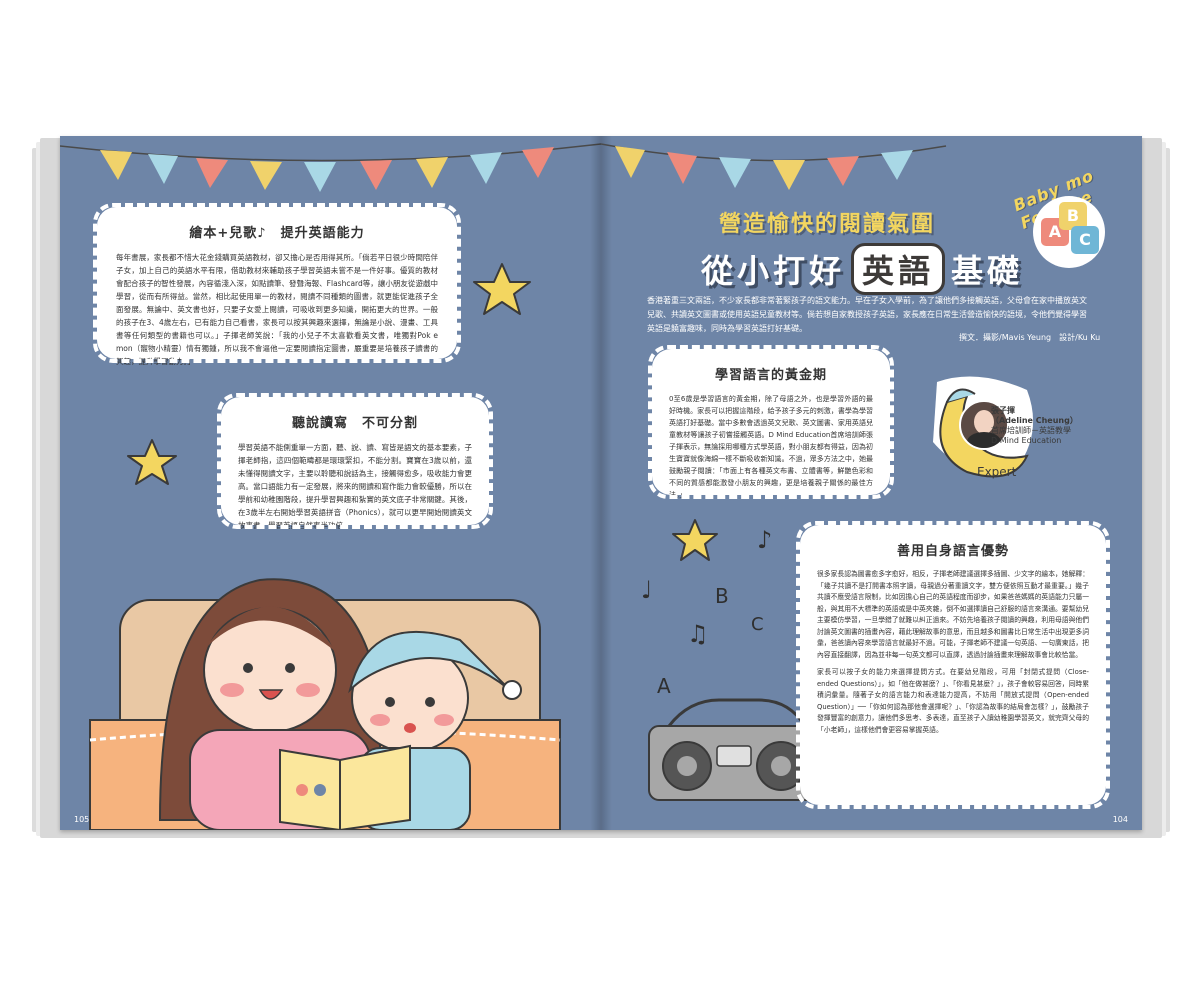 The image size is (1200, 988). Describe the element at coordinates (1085, 240) in the screenshot. I see `abc-block-c: C` at that location.